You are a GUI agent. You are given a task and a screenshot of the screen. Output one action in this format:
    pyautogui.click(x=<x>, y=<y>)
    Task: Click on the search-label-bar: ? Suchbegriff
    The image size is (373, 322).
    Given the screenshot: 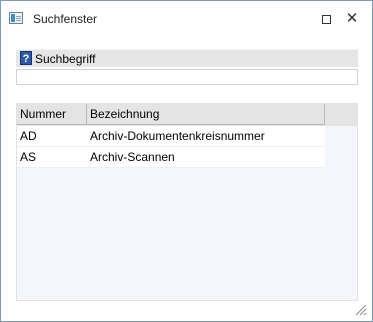 What is the action you would take?
    pyautogui.click(x=187, y=58)
    